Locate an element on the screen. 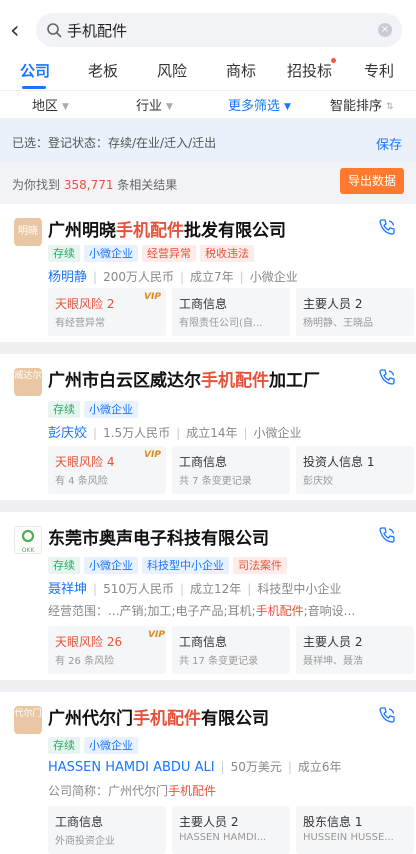 Image resolution: width=416 pixels, height=854 pixels. business-info-box: 工商信息 外商投资企业 is located at coordinates (107, 830).